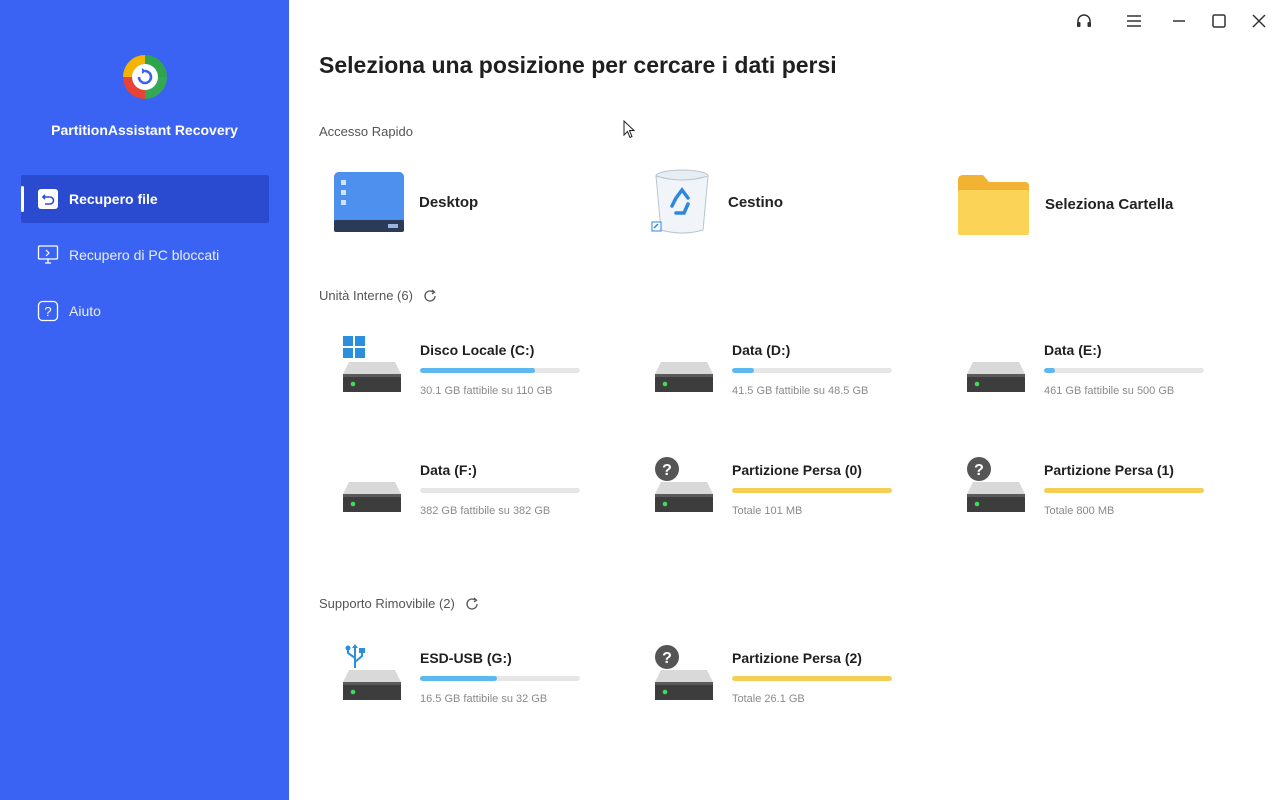 The height and width of the screenshot is (800, 1280). What do you see at coordinates (1134, 21) in the screenshot?
I see `menu-icon` at bounding box center [1134, 21].